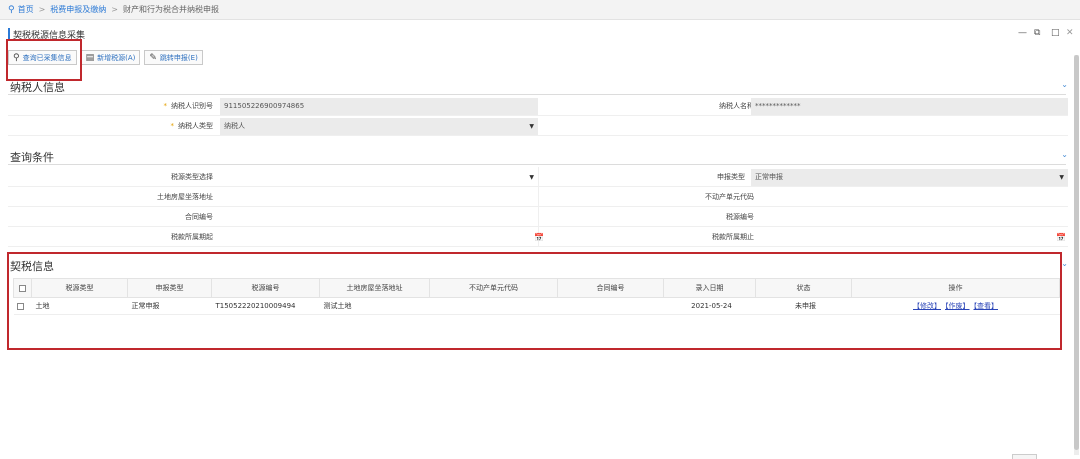 The height and width of the screenshot is (459, 1080). I want to click on jump-declare-button: ✎ 跳转申报(E), so click(173, 57).